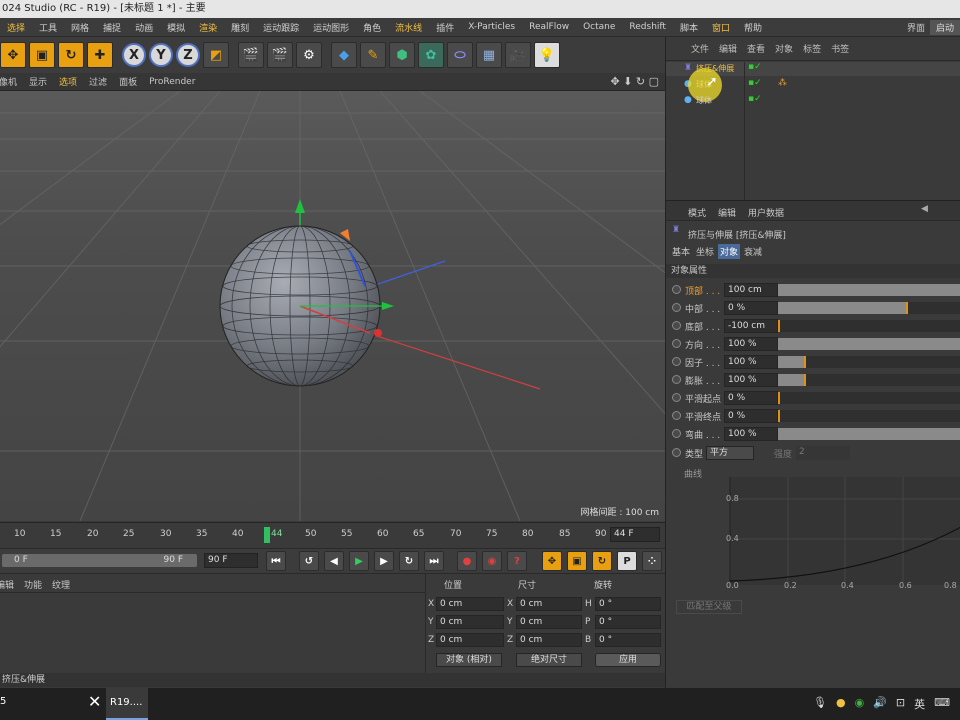 This screenshot has height=720, width=960. Describe the element at coordinates (766, 212) in the screenshot. I see `attr-menu-userdata: 用户数据` at that location.